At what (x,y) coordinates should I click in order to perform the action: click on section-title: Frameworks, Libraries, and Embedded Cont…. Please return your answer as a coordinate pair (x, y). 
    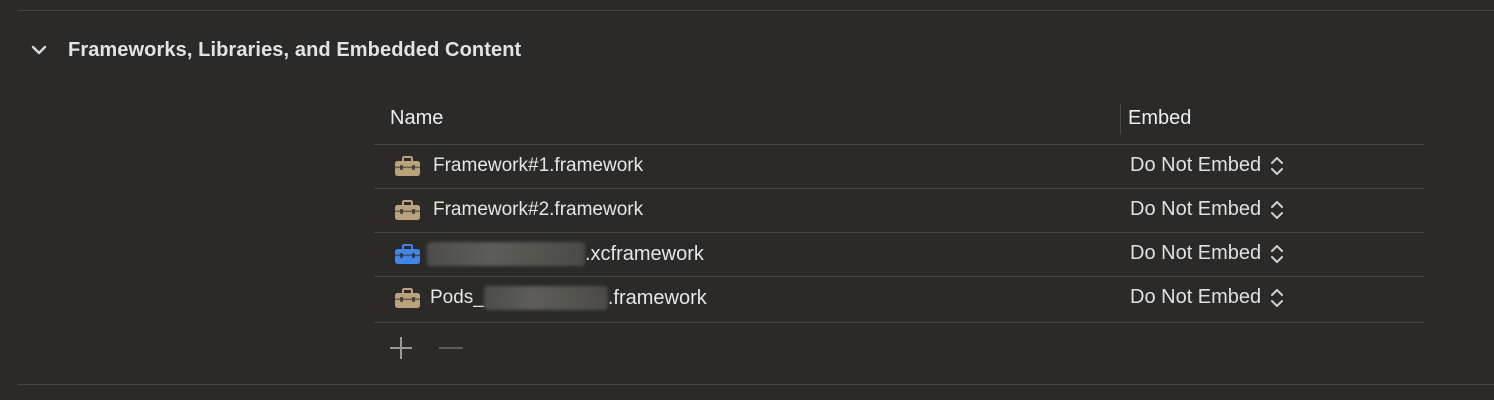
    Looking at the image, I should click on (295, 49).